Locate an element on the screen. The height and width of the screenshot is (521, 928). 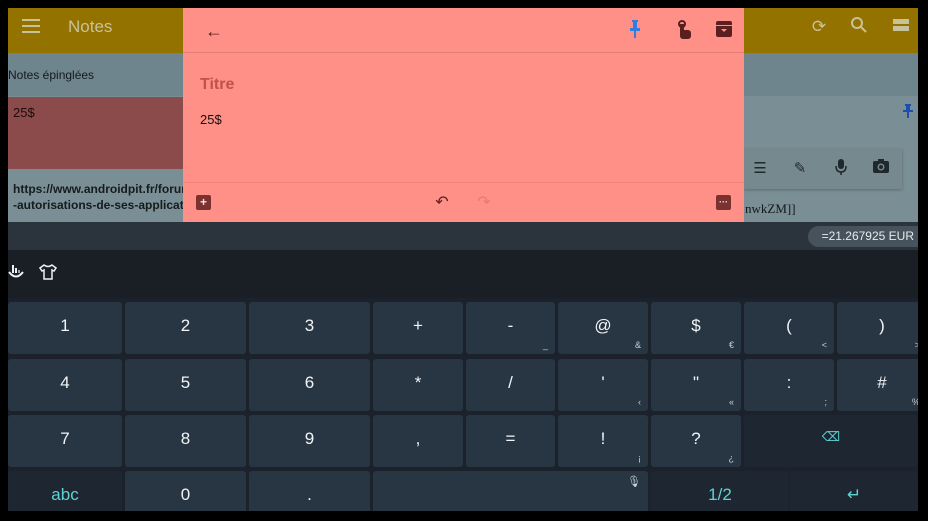
key-char: ? ¿ is located at coordinates (696, 441).